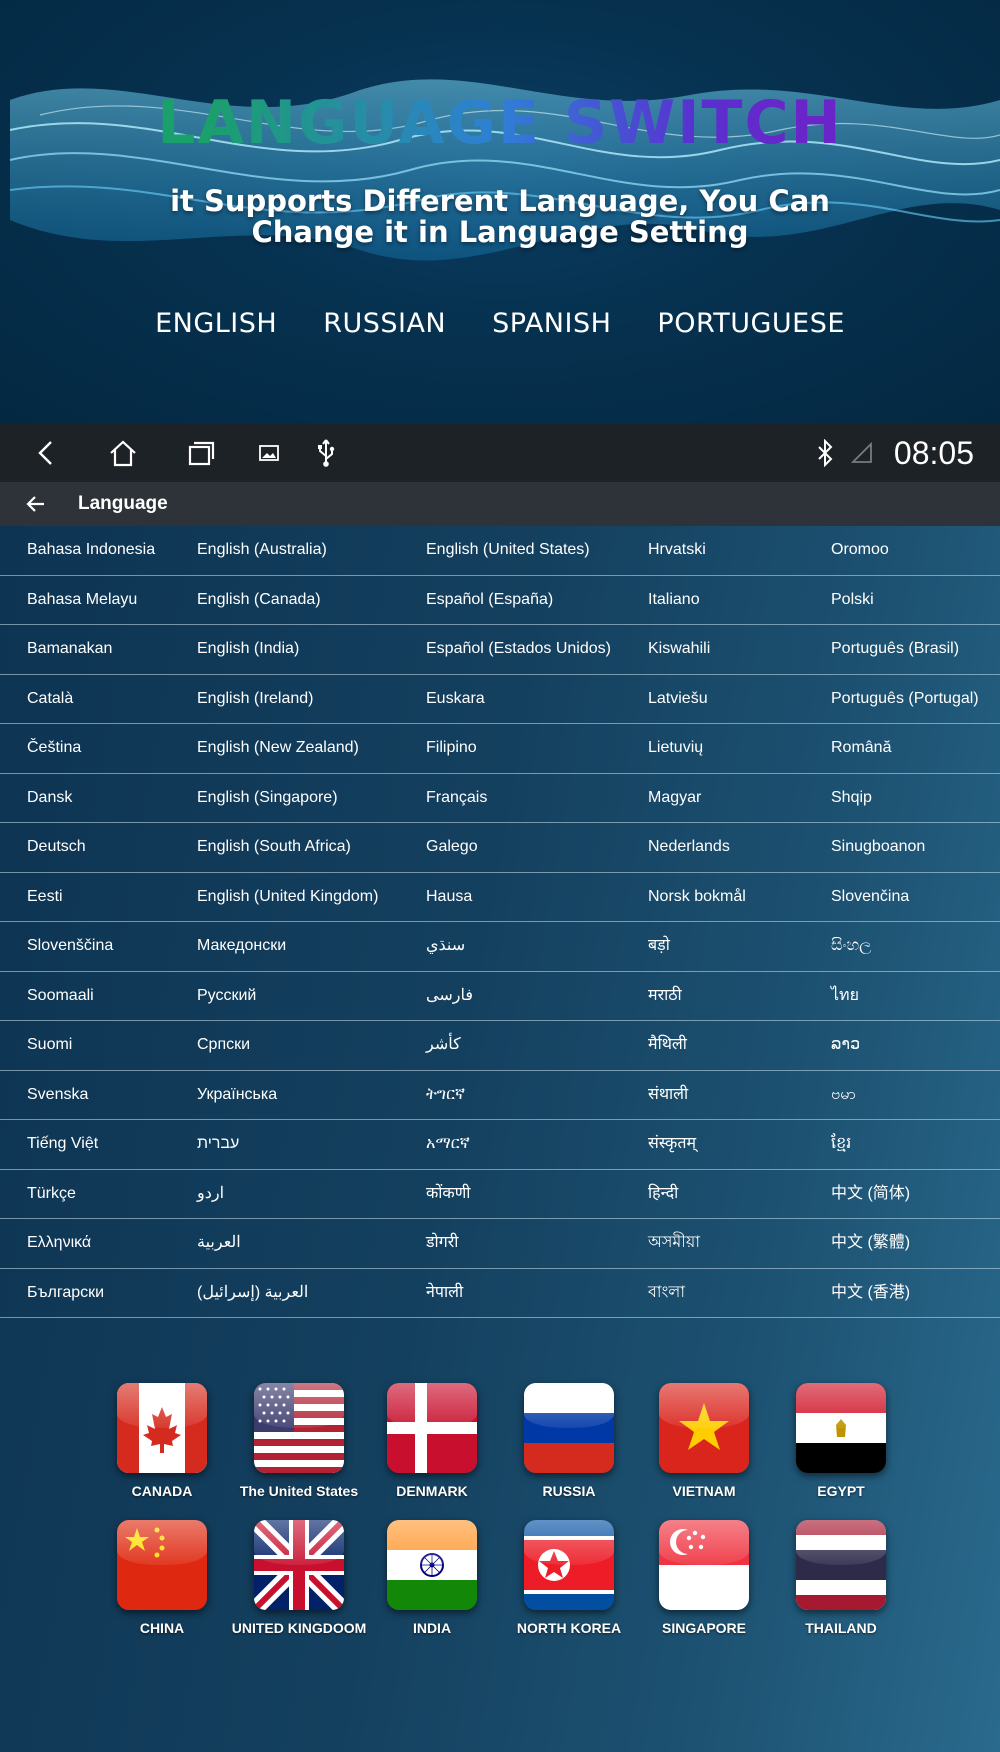  Describe the element at coordinates (219, 1243) in the screenshot. I see `language-option: العربية` at that location.